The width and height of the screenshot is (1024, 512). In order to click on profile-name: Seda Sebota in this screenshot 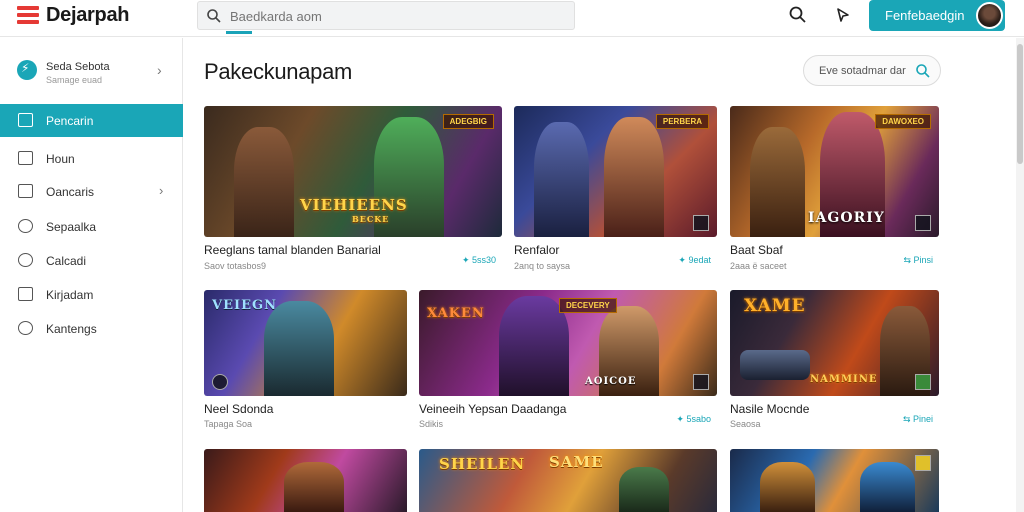, I will do `click(78, 67)`.